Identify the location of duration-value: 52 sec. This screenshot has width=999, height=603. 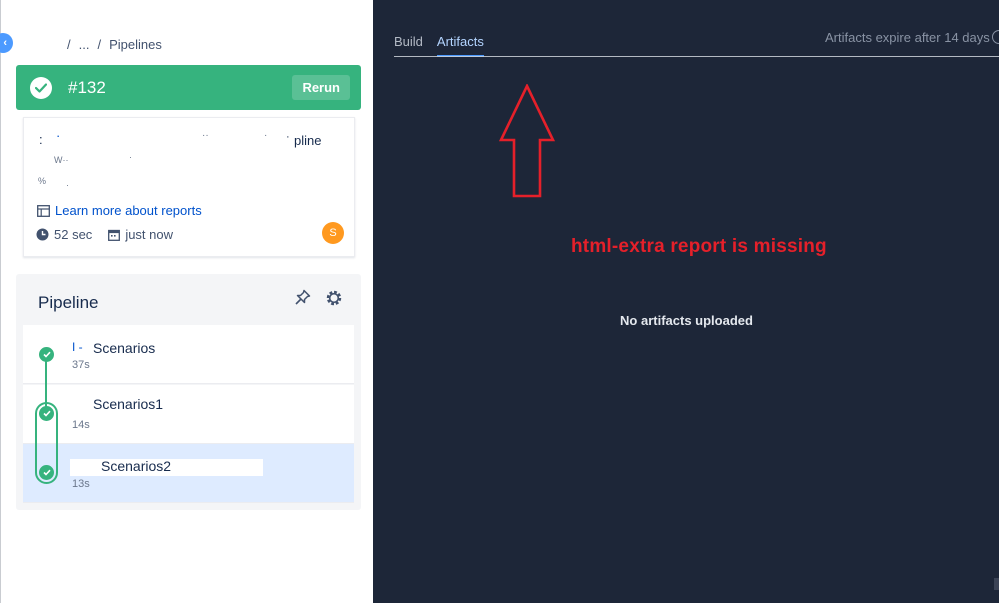
(73, 234).